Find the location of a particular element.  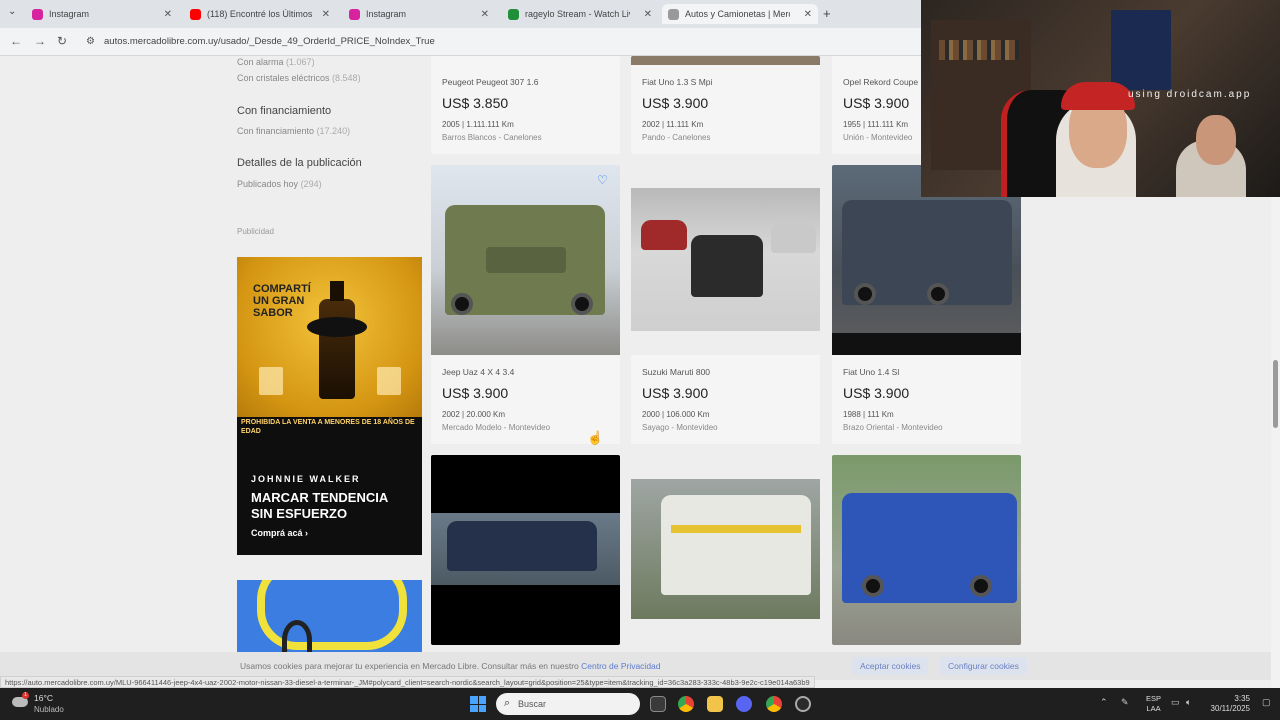

taskbar-search: ⌕ Buscar is located at coordinates (568, 704).